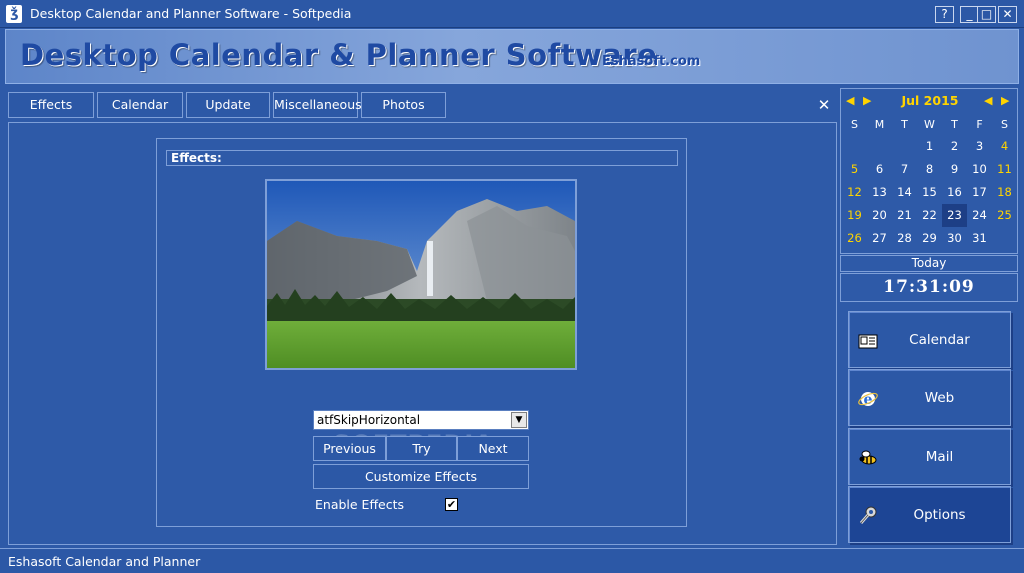  What do you see at coordinates (979, 124) in the screenshot?
I see `calendar-weekday: F` at bounding box center [979, 124].